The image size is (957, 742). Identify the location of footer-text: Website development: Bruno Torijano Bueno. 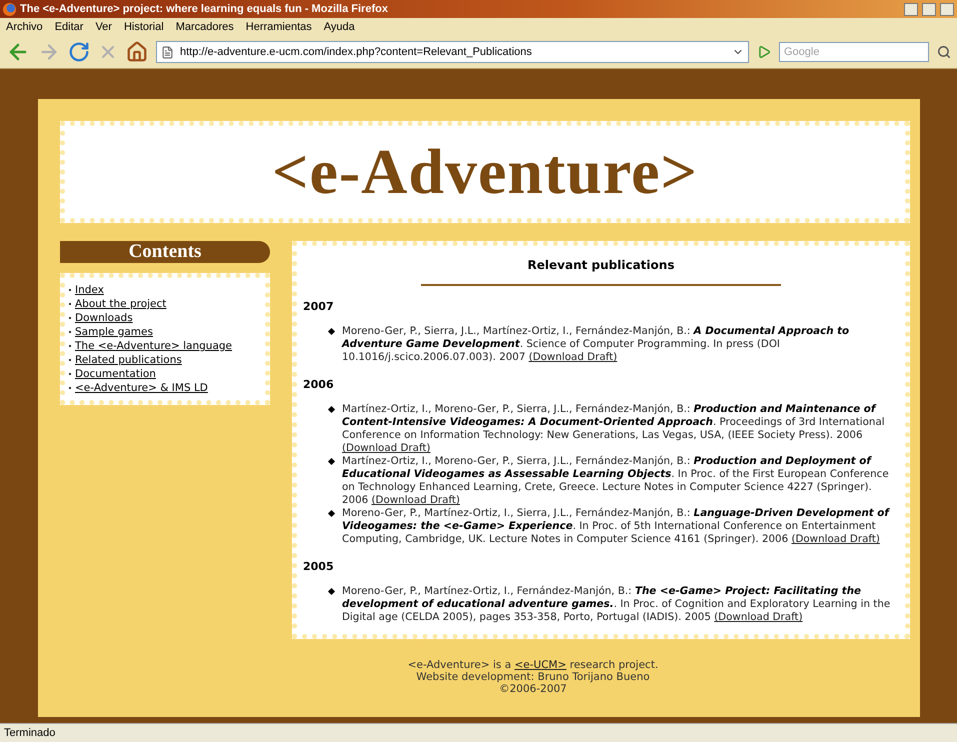
(533, 677).